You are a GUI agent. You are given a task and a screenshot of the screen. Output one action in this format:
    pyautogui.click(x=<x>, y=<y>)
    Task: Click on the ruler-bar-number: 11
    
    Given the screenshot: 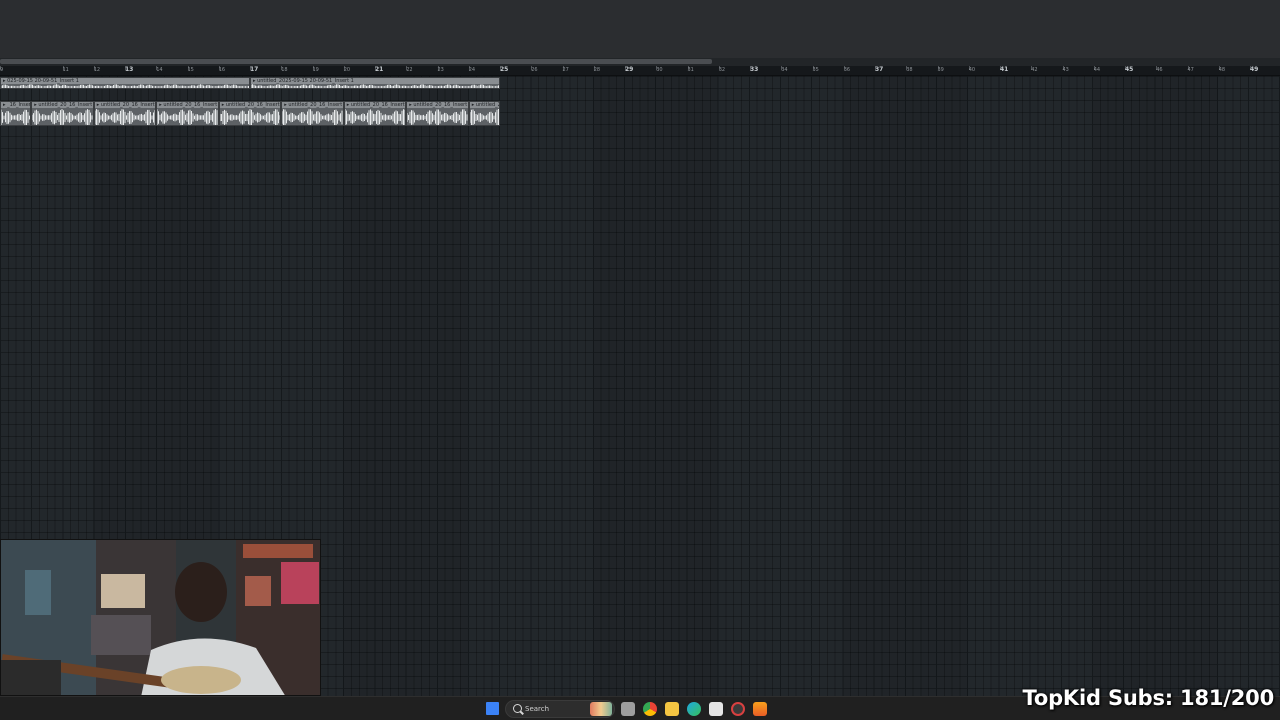 What is the action you would take?
    pyautogui.click(x=65, y=70)
    